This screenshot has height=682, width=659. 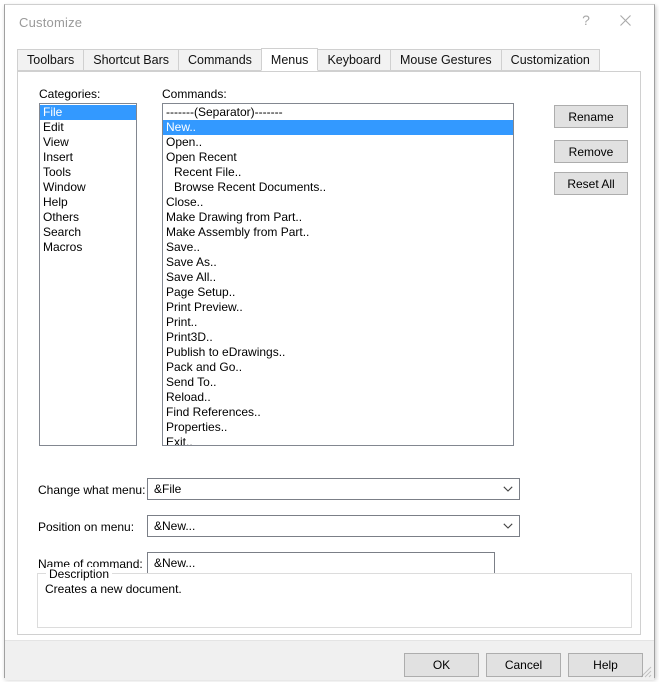 I want to click on cancel-button: Cancel, so click(x=523, y=665).